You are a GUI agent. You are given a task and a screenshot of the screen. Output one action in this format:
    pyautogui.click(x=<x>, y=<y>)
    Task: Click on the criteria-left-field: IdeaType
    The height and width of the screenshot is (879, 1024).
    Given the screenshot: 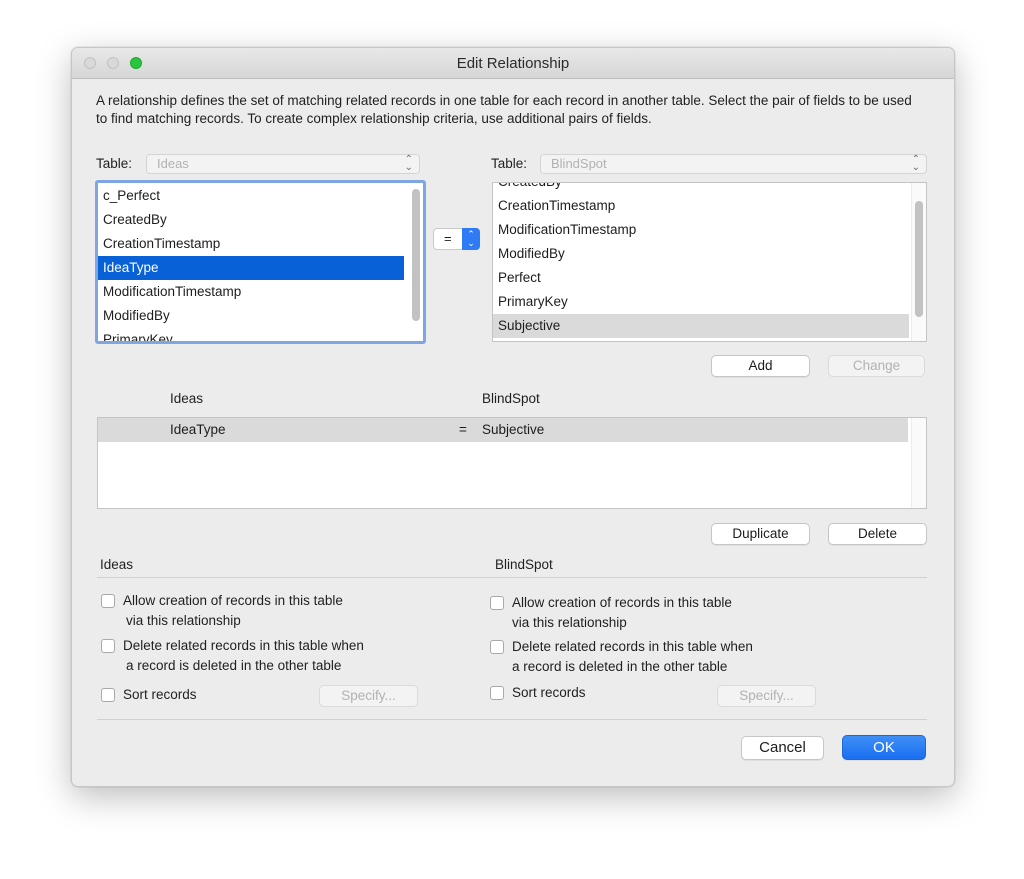 What is the action you would take?
    pyautogui.click(x=198, y=429)
    